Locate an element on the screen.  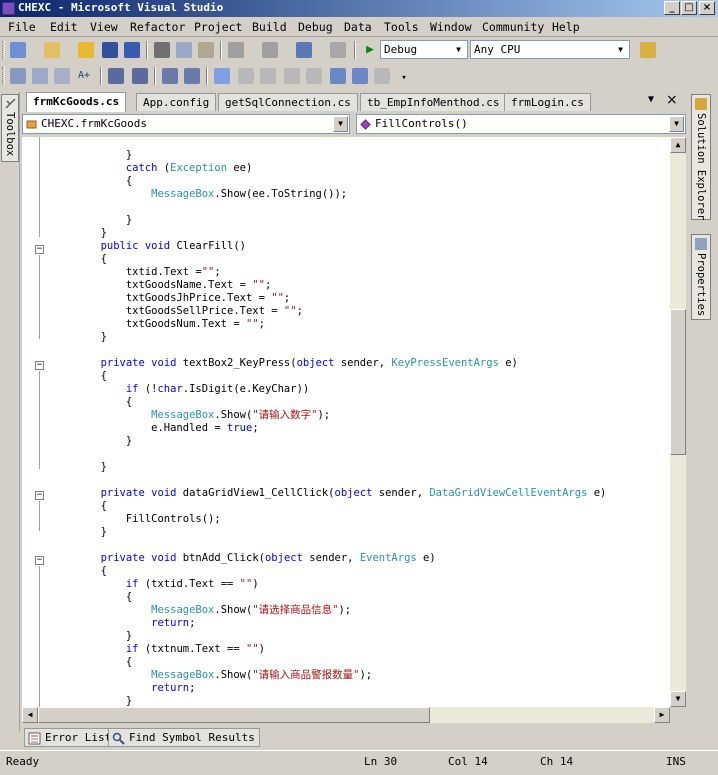
tab-find-symbol-results: Find Symbol Results is located at coordinates (184, 737).